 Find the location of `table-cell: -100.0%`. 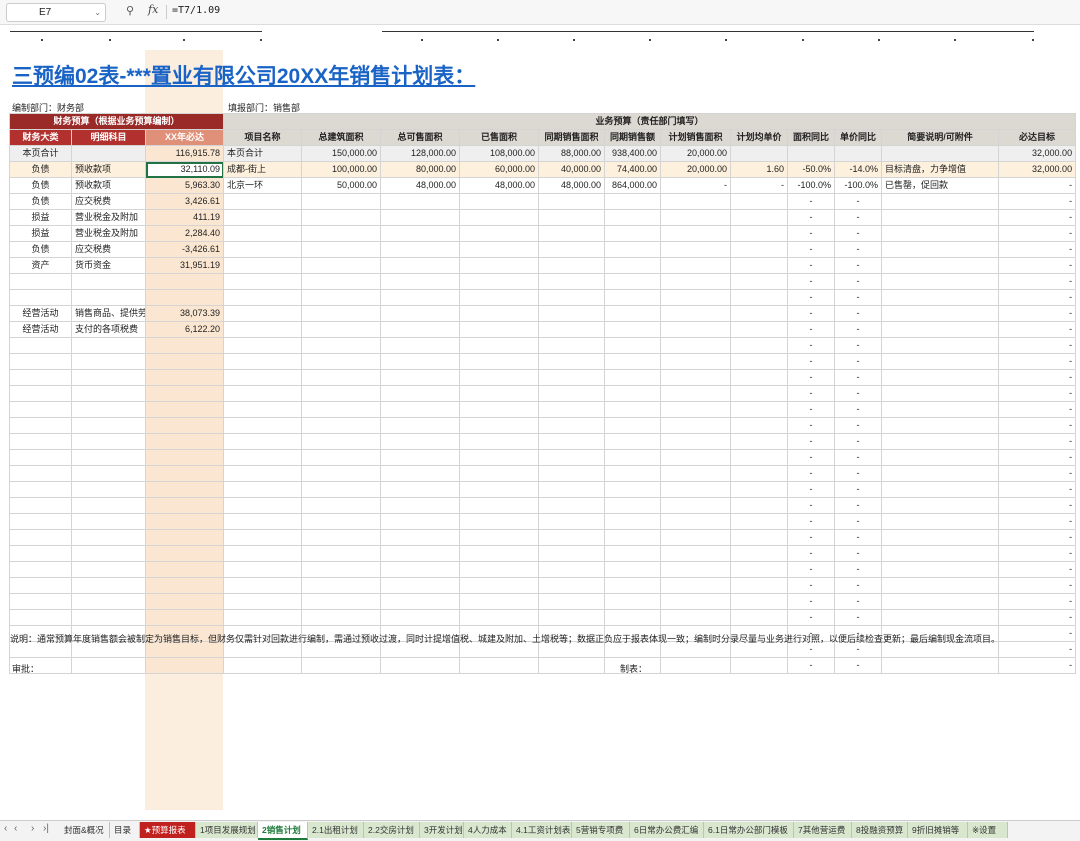

table-cell: -100.0% is located at coordinates (811, 185).